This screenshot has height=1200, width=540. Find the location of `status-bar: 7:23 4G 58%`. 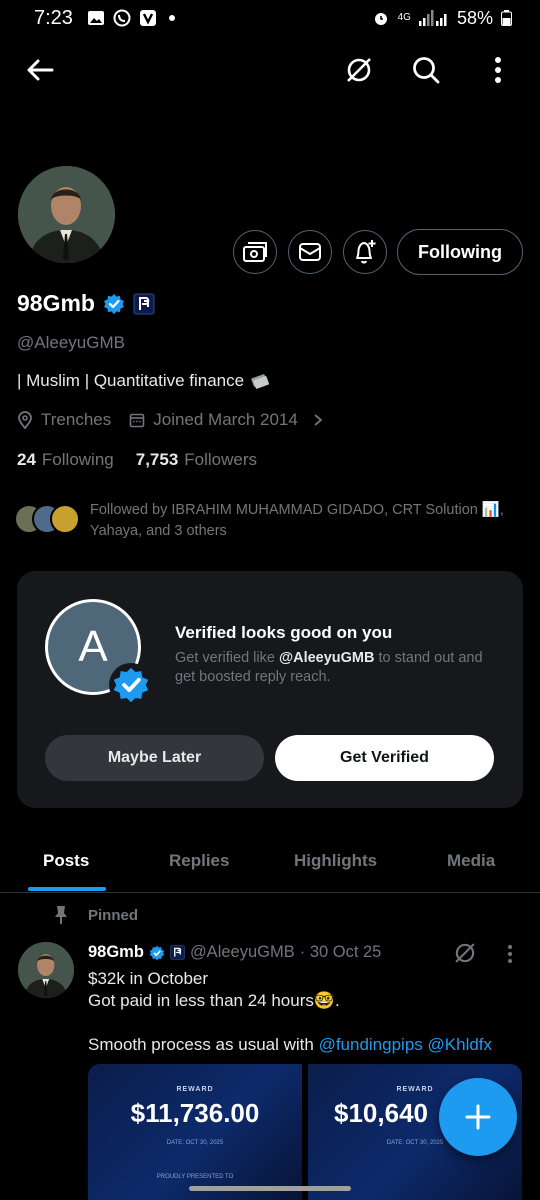

status-bar: 7:23 4G 58% is located at coordinates (270, 18).